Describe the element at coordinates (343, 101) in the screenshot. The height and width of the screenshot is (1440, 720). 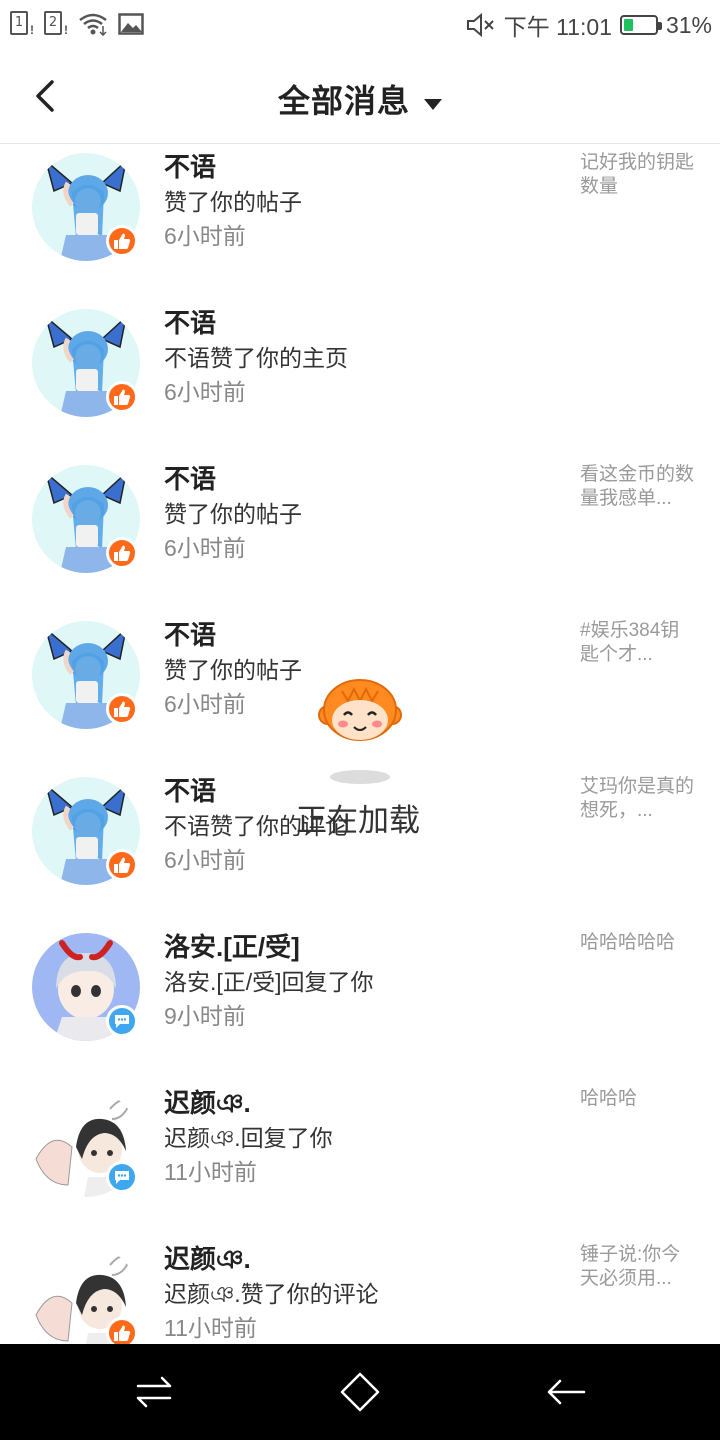
I see `page-title: 全部消息` at that location.